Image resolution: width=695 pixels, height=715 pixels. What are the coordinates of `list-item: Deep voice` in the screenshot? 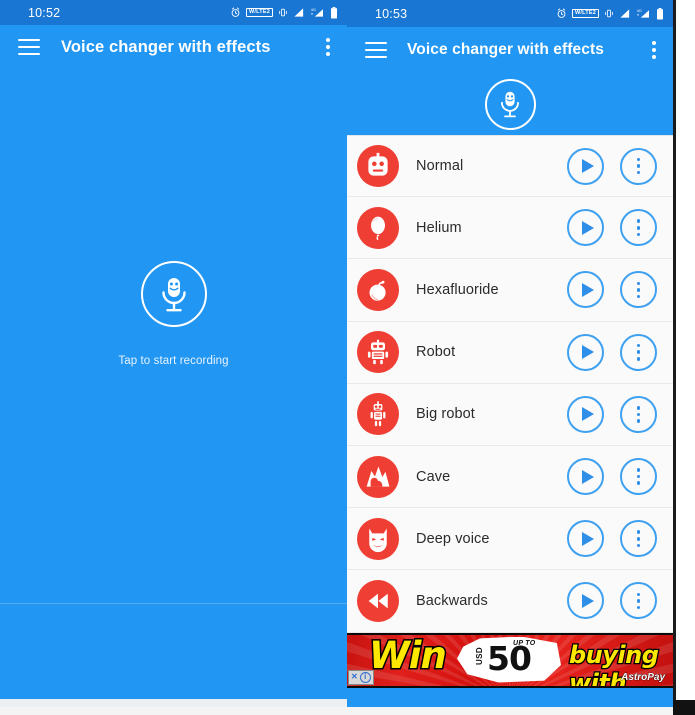 It's located at (510, 539).